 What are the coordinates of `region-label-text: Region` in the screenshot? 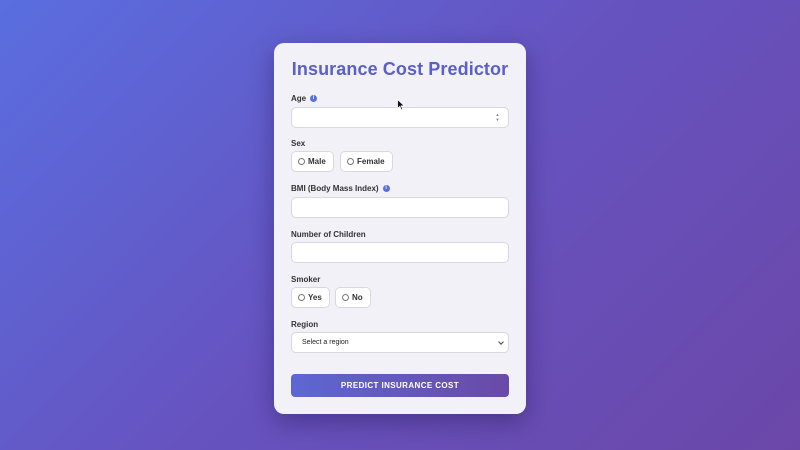 It's located at (305, 324).